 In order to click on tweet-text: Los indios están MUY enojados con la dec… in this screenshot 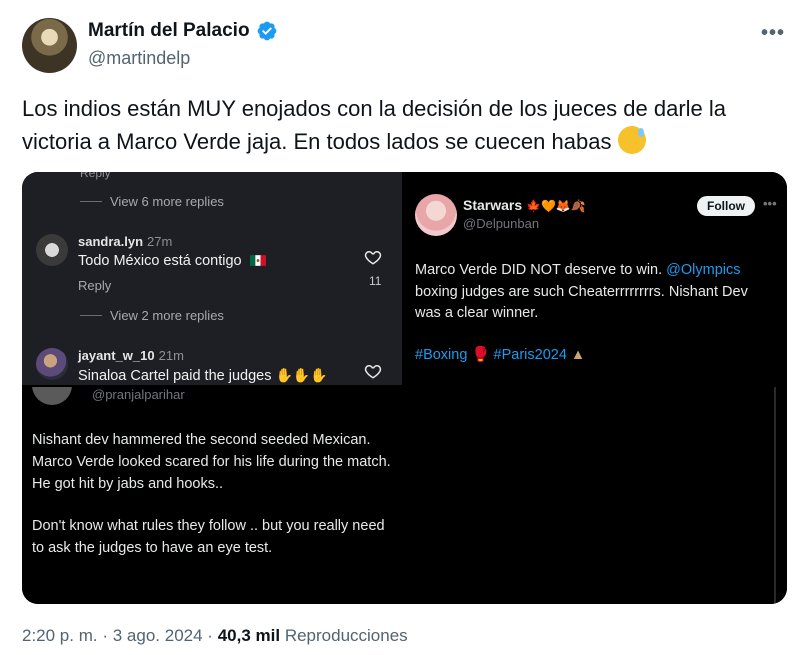, I will do `click(407, 125)`.